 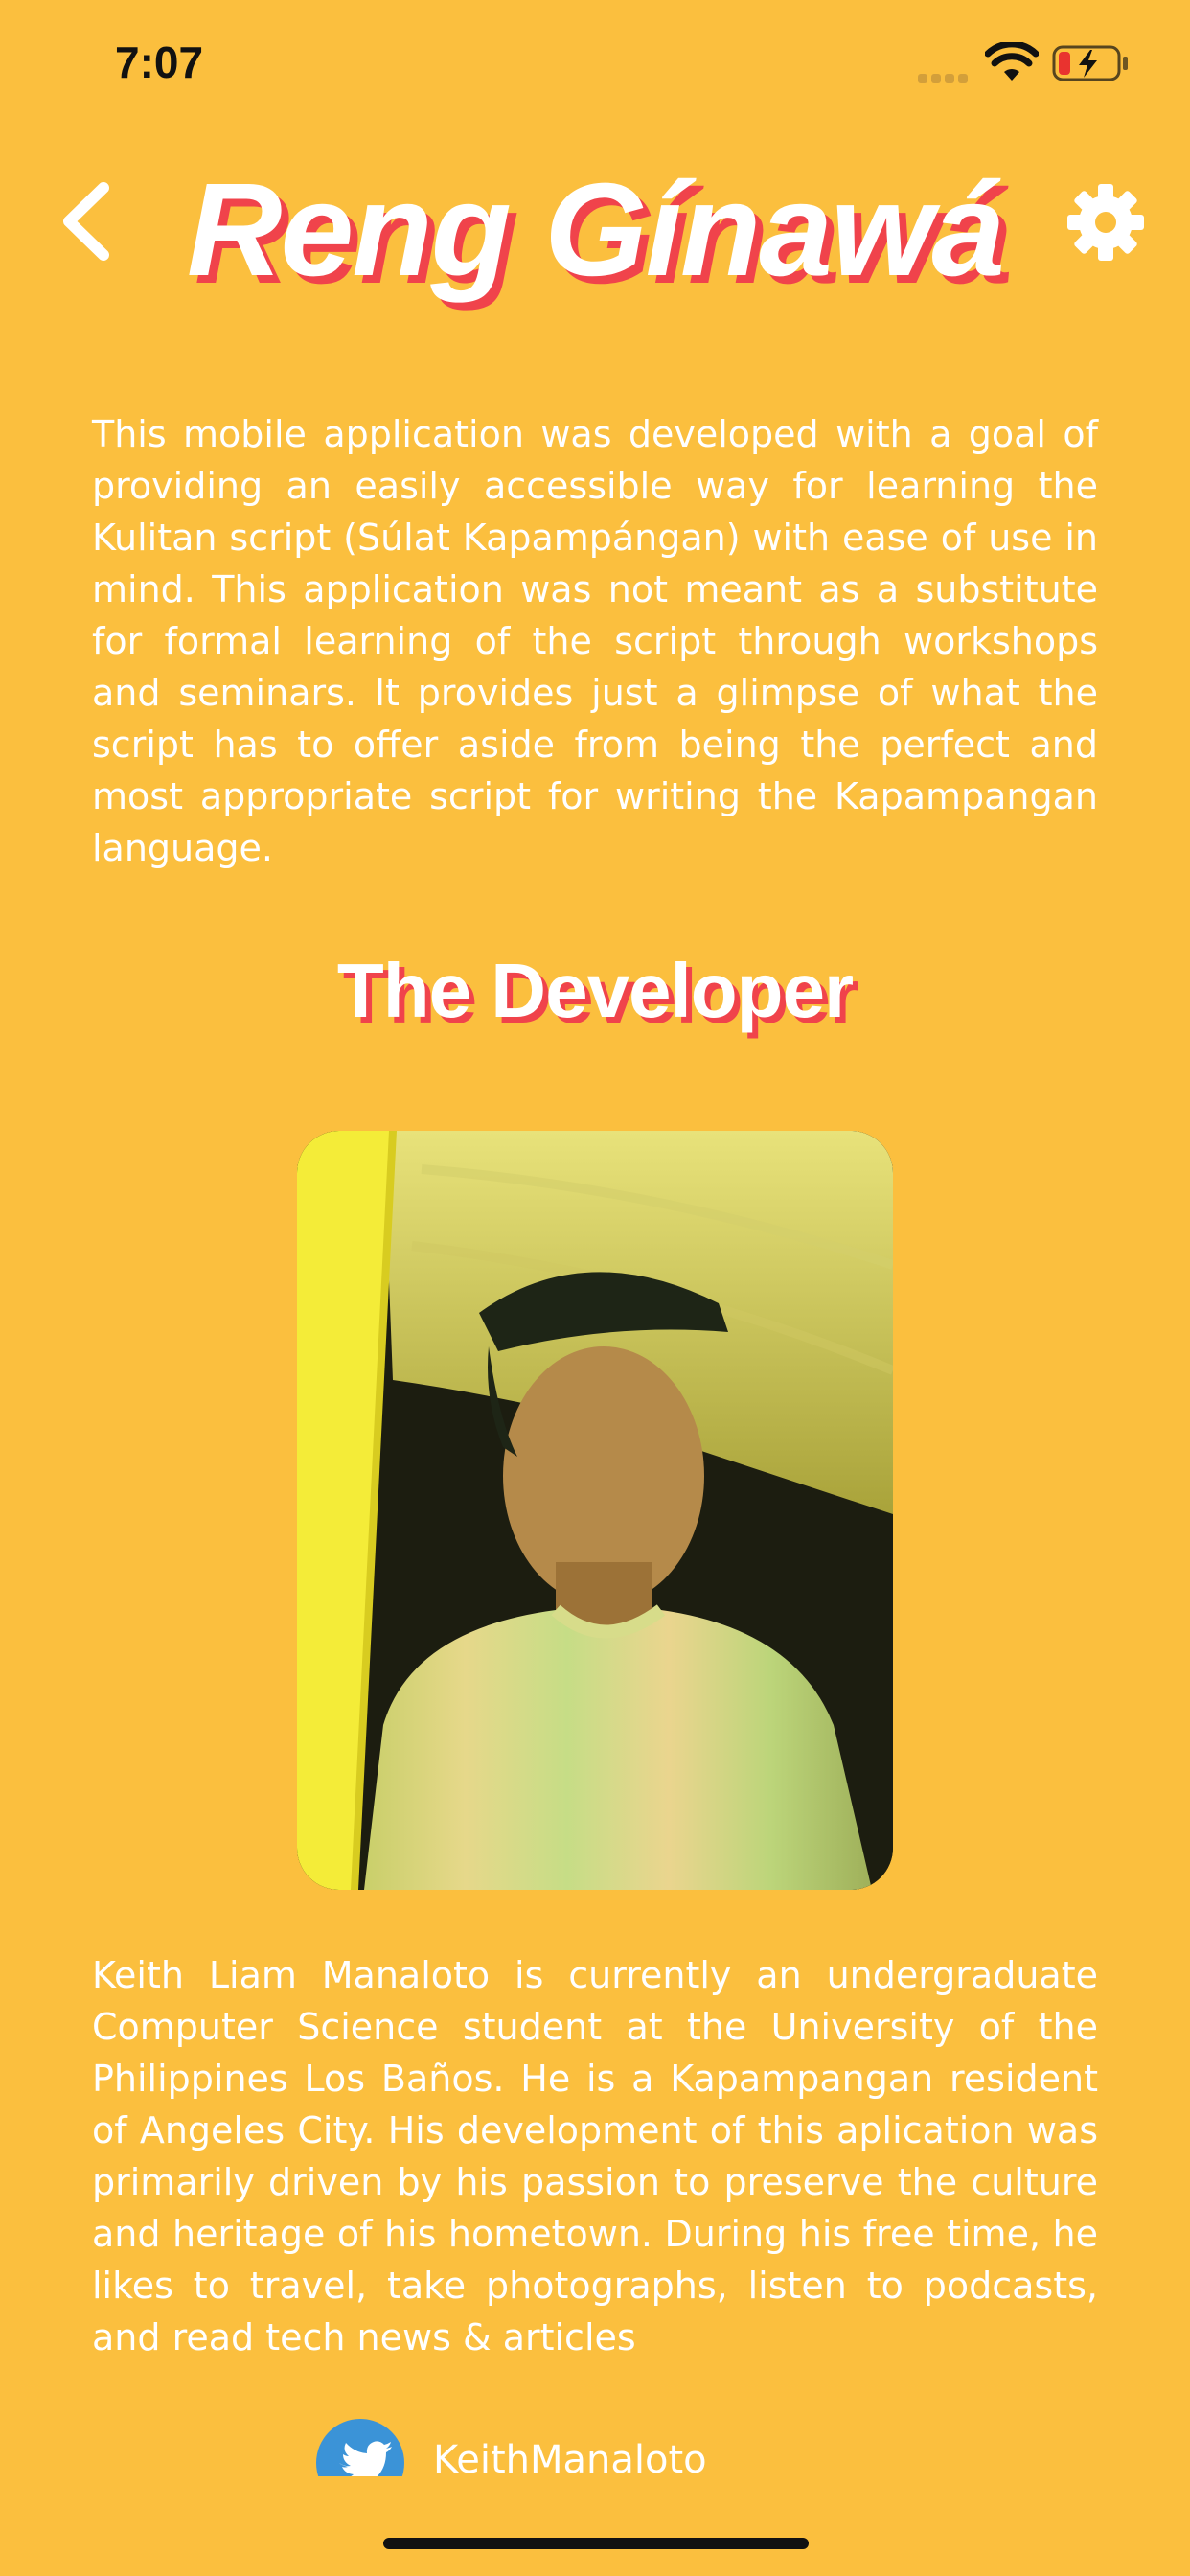 I want to click on twitter-link: KeithManaloto, so click(x=604, y=2447).